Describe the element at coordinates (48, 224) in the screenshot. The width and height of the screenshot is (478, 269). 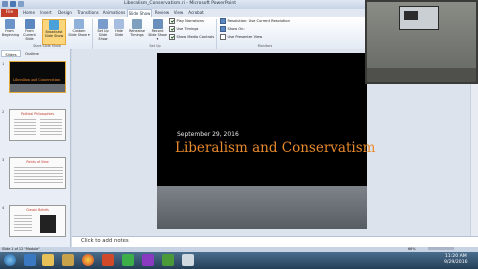
I see `thumbnail-picture` at that location.